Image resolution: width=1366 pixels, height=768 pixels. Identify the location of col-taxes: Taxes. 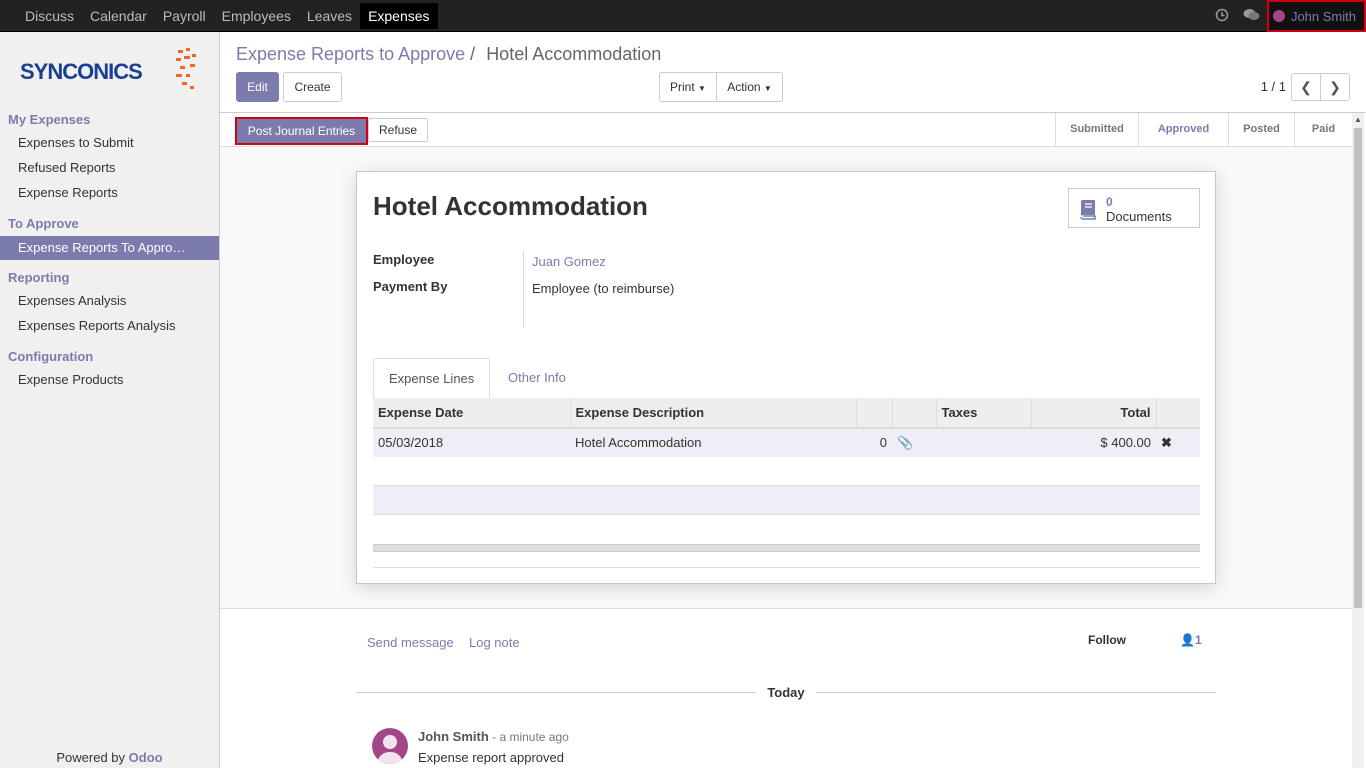
(984, 413).